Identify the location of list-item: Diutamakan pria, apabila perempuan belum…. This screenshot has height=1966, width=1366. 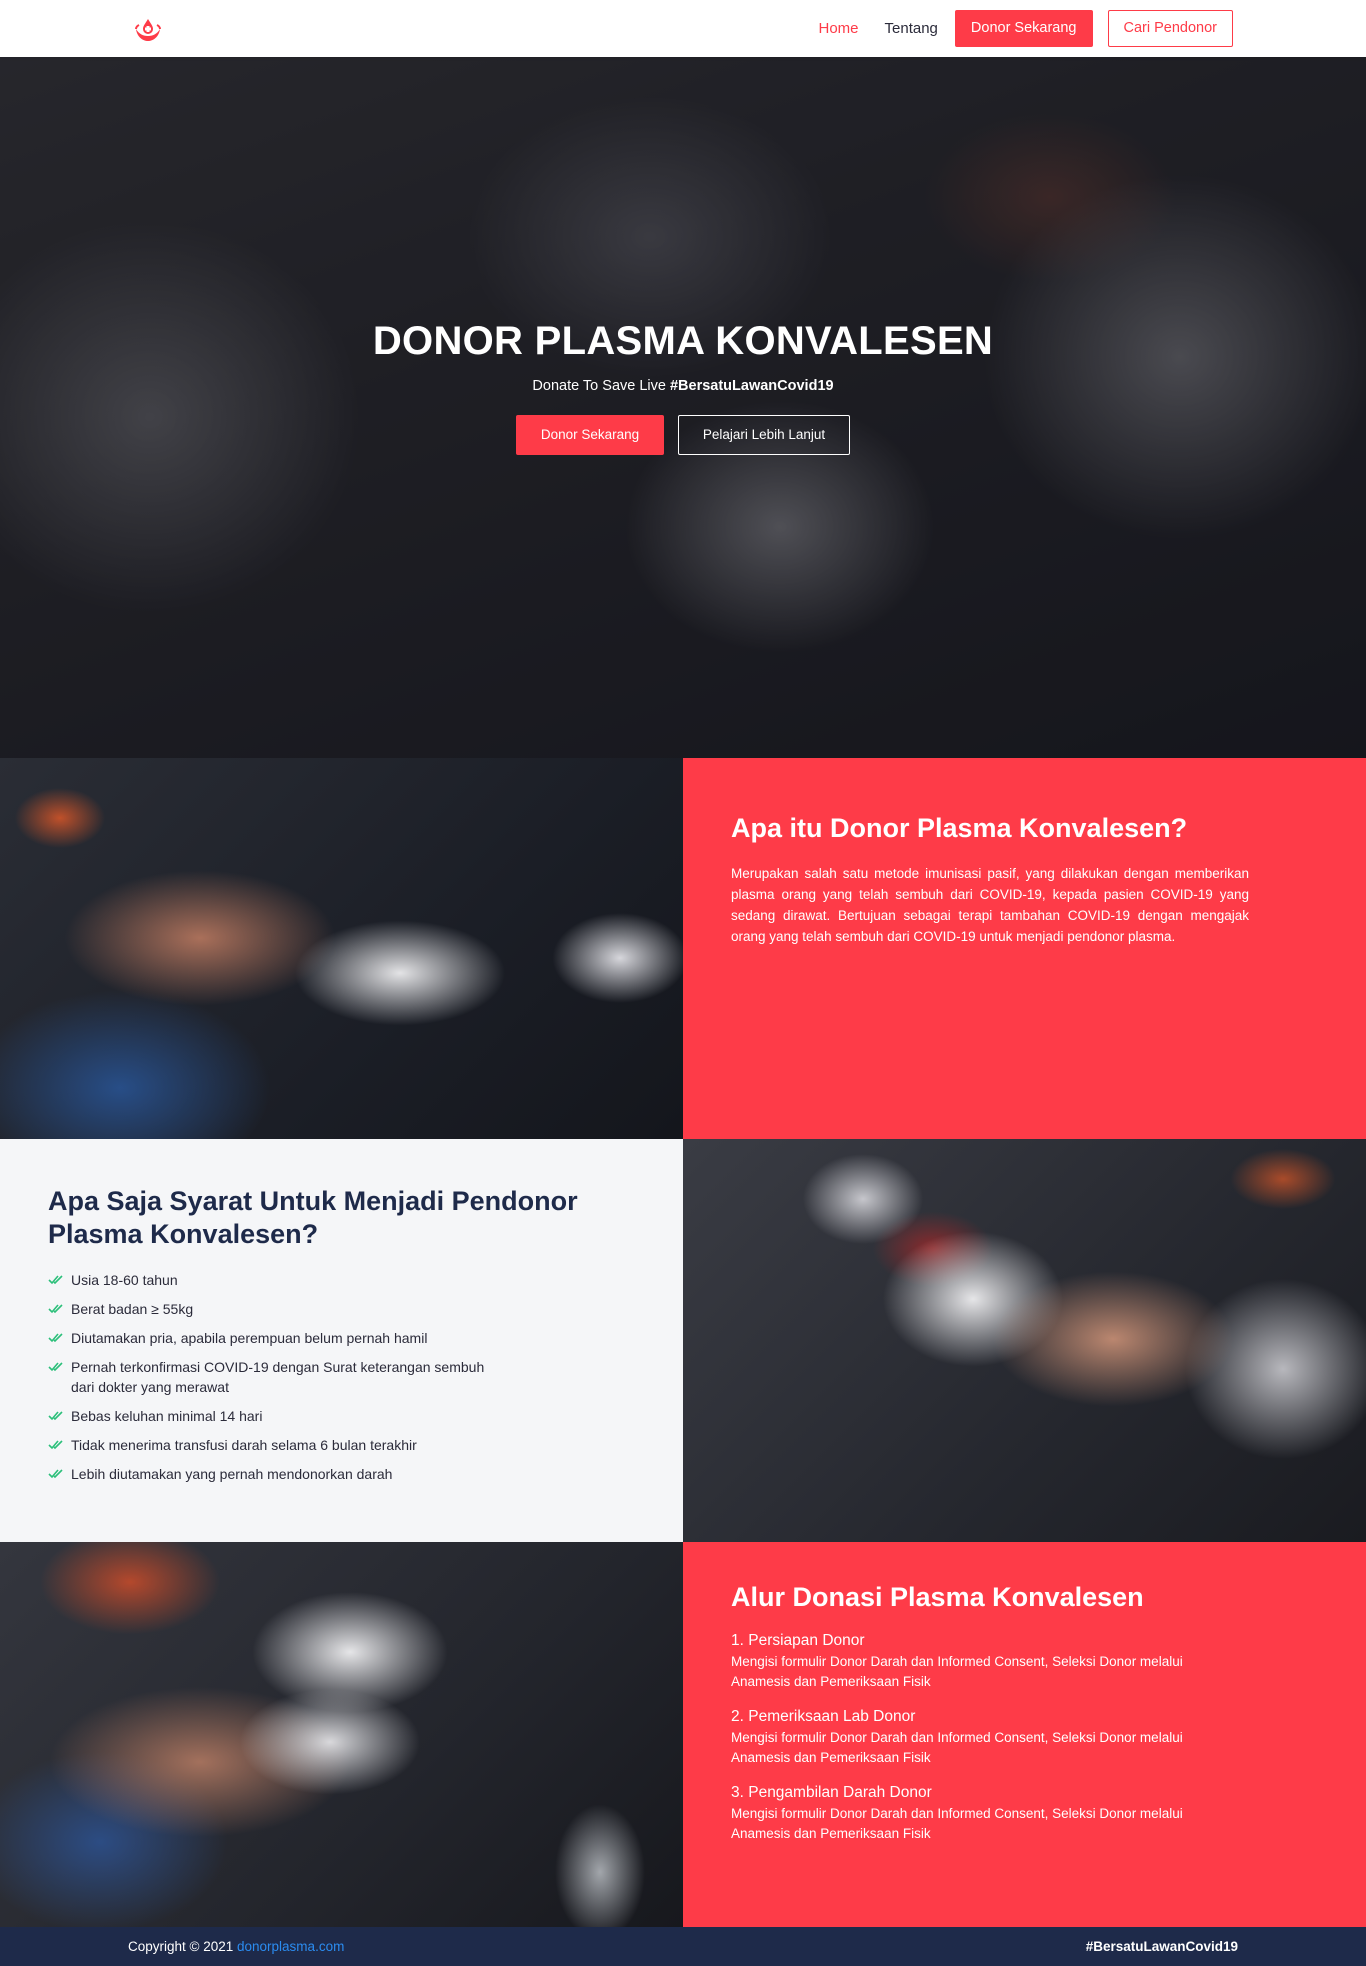
(268, 1338).